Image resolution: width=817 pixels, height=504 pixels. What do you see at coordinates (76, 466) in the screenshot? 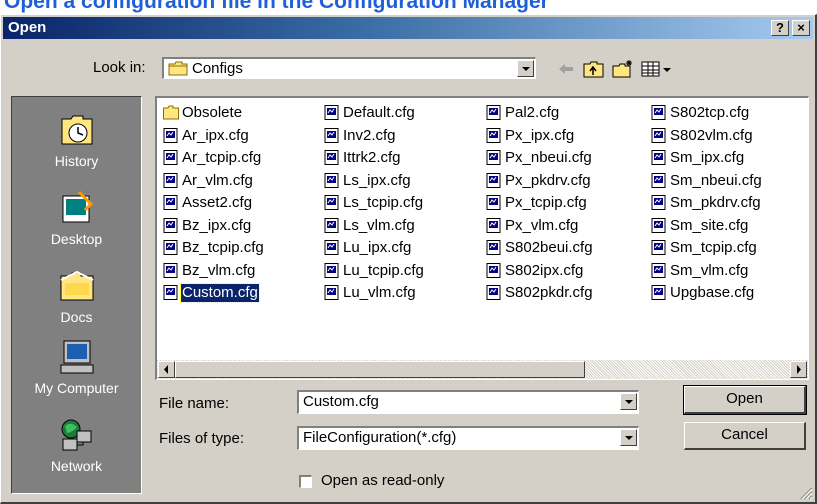
I see `place-label: Network` at bounding box center [76, 466].